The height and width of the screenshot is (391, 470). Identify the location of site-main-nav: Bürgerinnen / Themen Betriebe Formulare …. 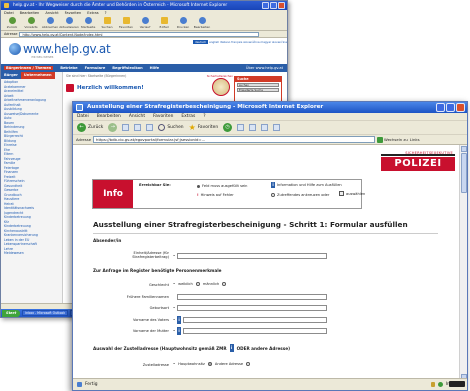
(144, 68).